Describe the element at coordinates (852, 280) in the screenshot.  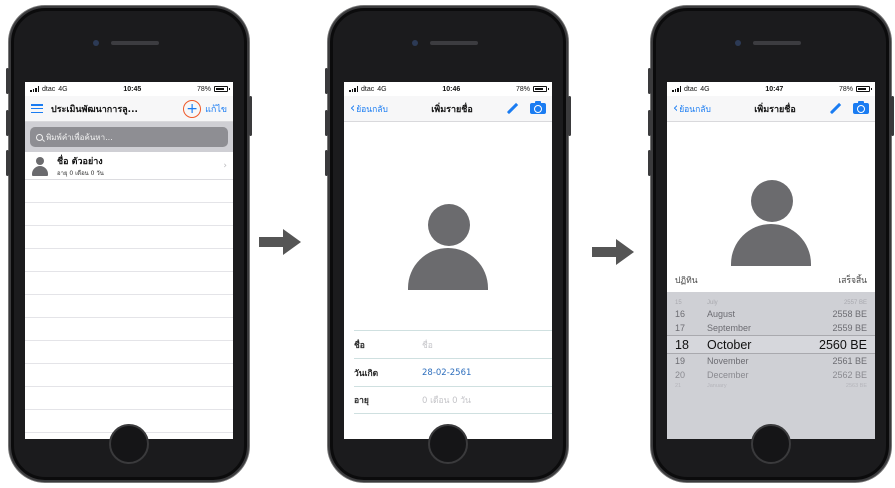
I see `done-button: เสร็จสิ้น` at that location.